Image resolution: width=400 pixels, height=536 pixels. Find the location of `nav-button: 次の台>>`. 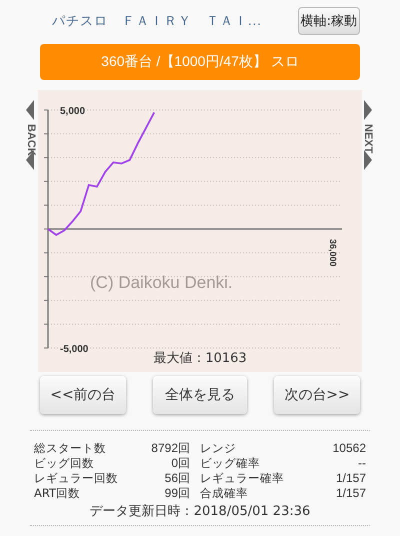

nav-button: 次の台>> is located at coordinates (317, 395).